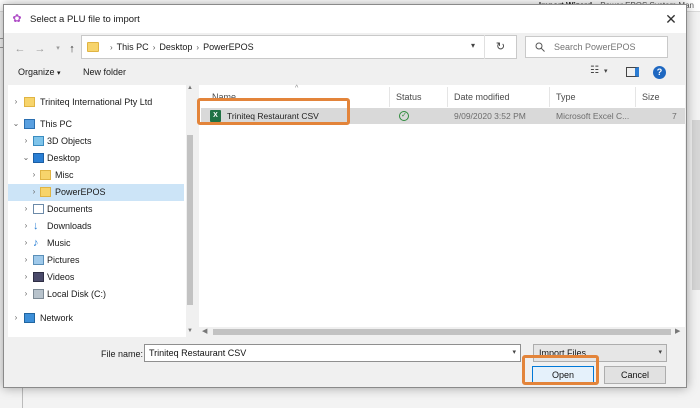  I want to click on nav-label: 3D Objects, so click(69, 141).